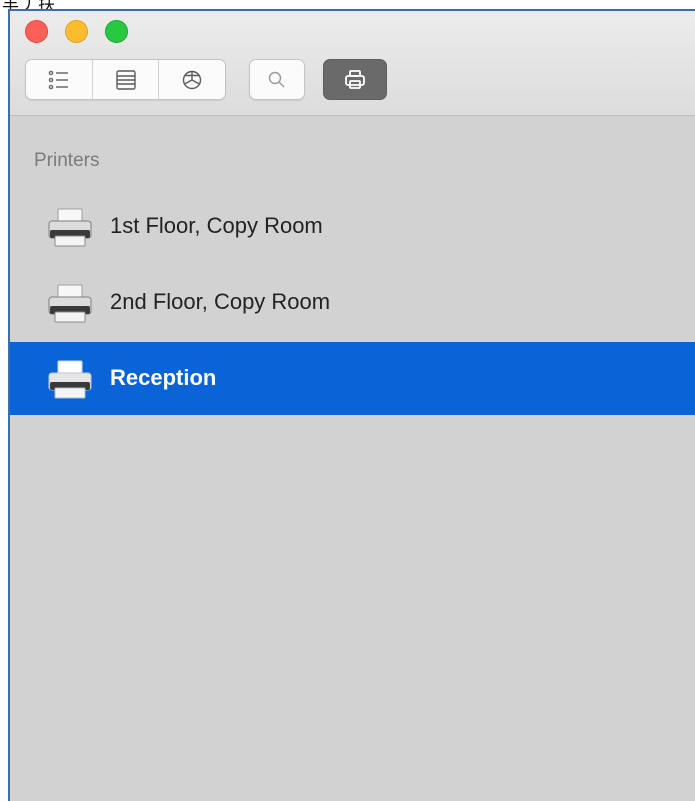  What do you see at coordinates (352, 226) in the screenshot?
I see `printer-row-1st-floor: 1st Floor, Copy Room` at bounding box center [352, 226].